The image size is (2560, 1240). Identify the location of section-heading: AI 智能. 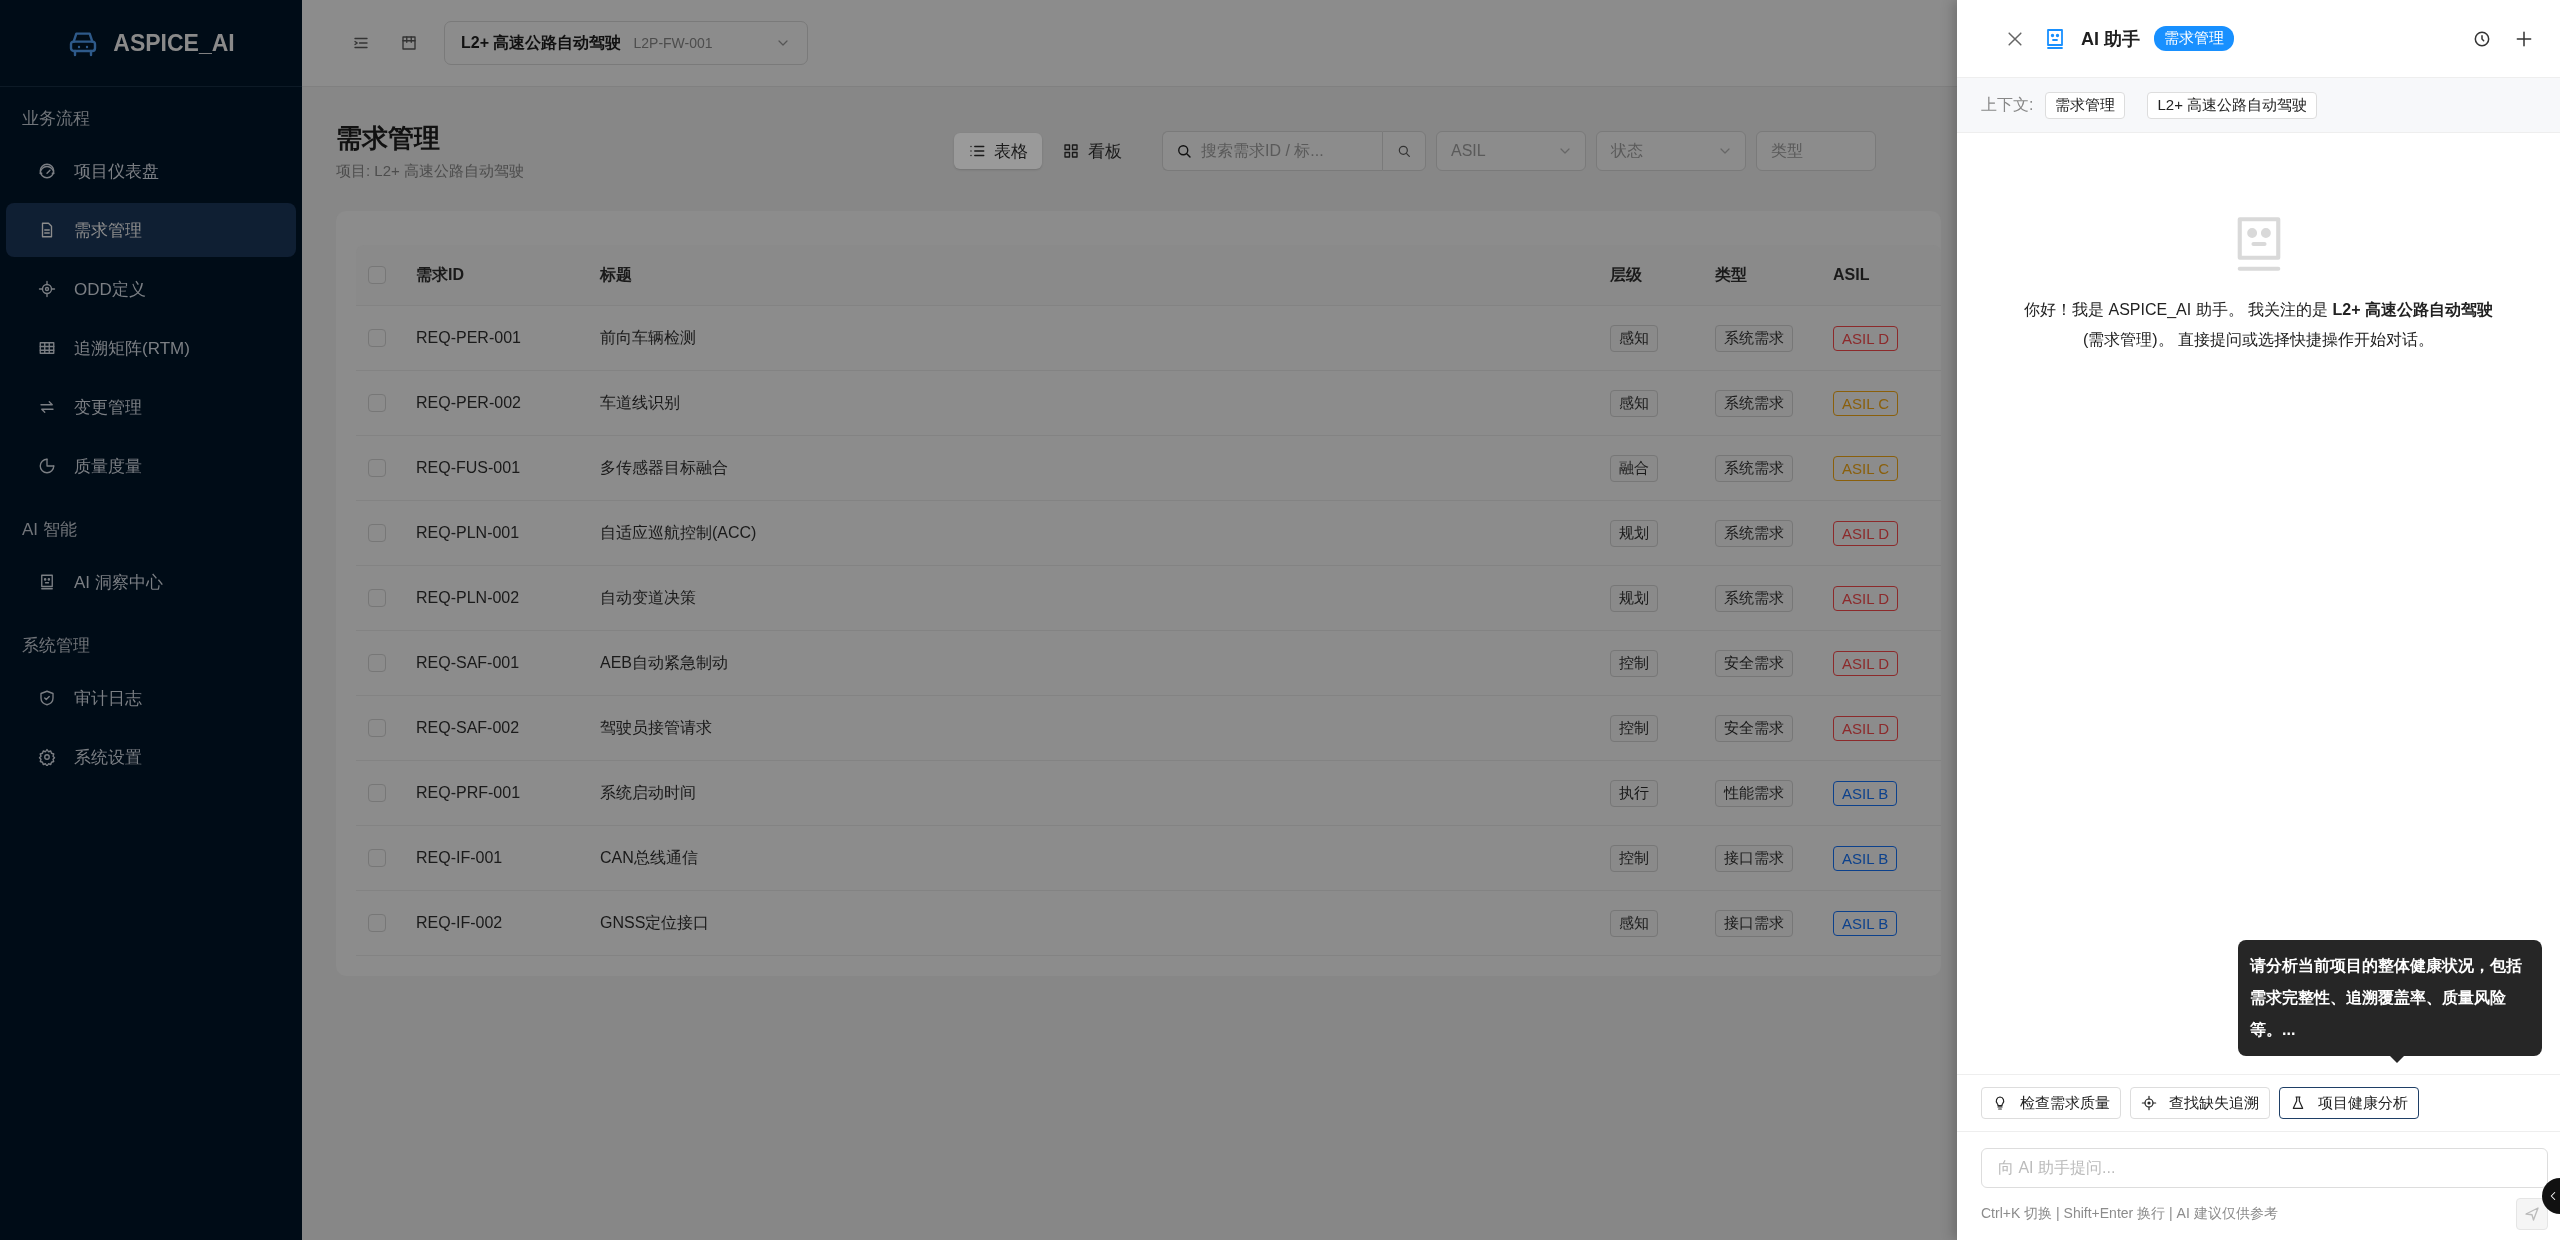
(49, 530).